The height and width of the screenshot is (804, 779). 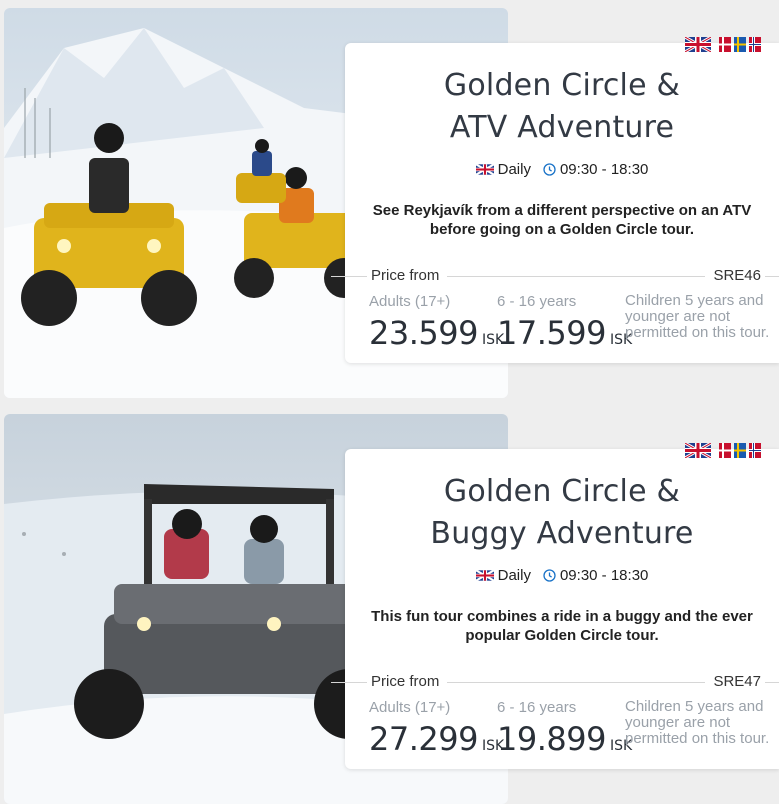 I want to click on adult-price-column: Adults (17+) 23.599 ISK, so click(x=436, y=325).